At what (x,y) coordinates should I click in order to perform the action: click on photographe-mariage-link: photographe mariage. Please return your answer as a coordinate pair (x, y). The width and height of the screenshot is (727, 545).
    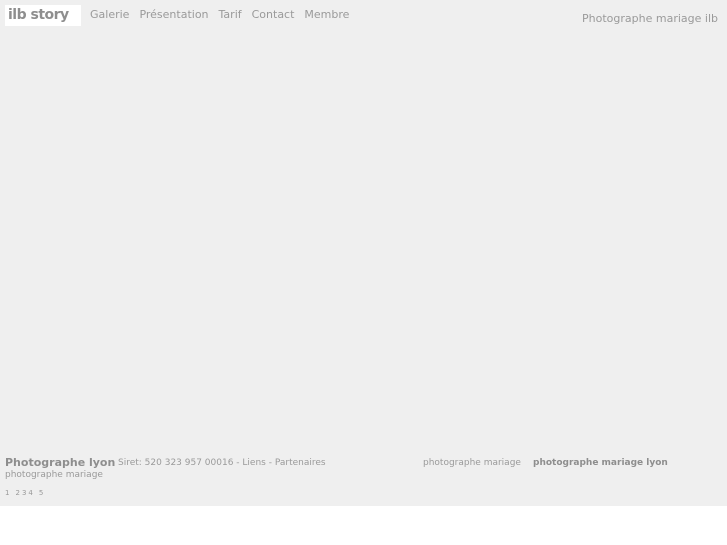
    Looking at the image, I should click on (472, 463).